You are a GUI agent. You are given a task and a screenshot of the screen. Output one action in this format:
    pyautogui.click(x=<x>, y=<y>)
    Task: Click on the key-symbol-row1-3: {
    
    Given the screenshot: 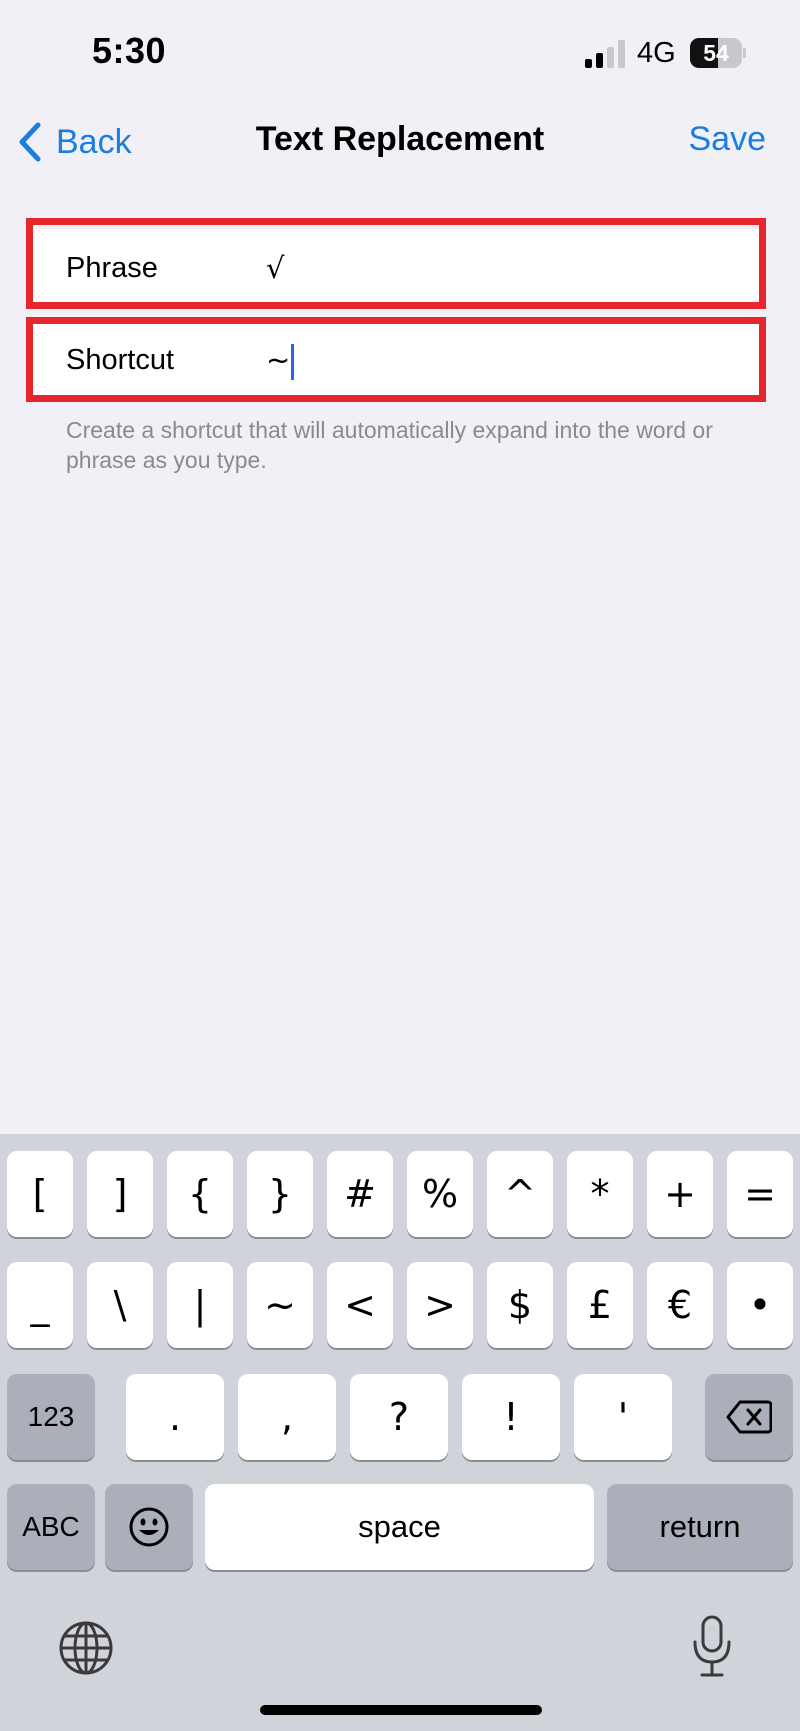 What is the action you would take?
    pyautogui.click(x=200, y=1194)
    